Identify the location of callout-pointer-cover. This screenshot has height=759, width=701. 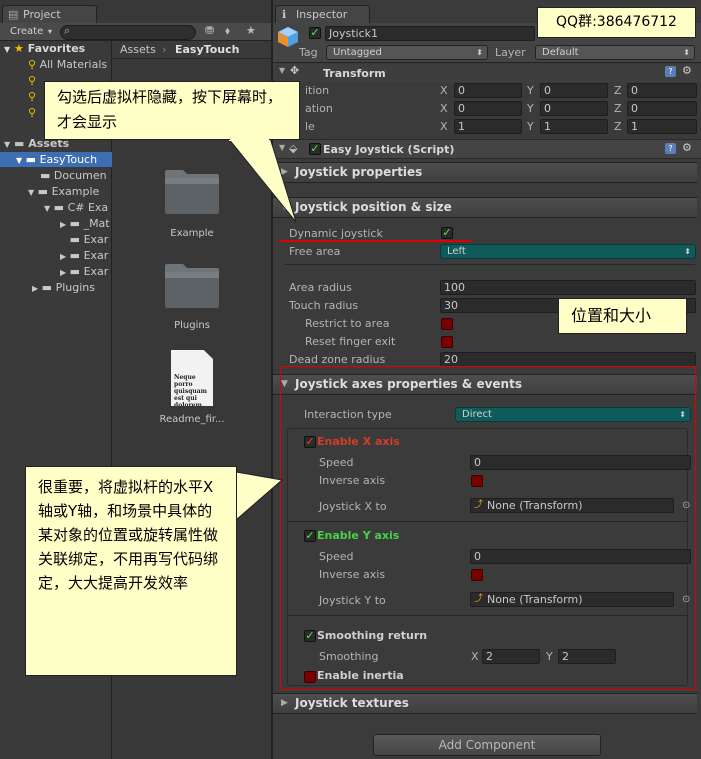
(249, 139).